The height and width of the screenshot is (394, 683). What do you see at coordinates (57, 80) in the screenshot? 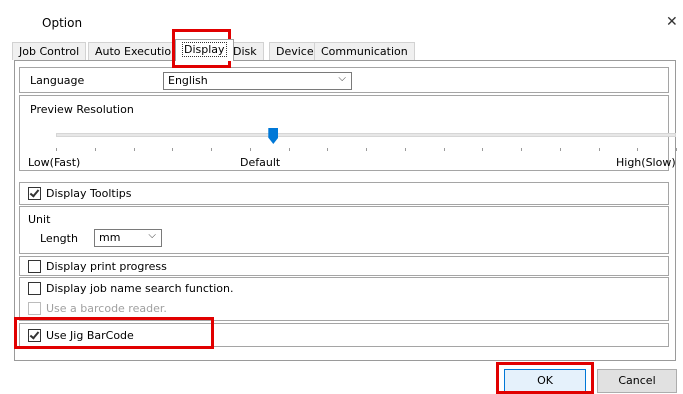
I see `language-label: Language` at bounding box center [57, 80].